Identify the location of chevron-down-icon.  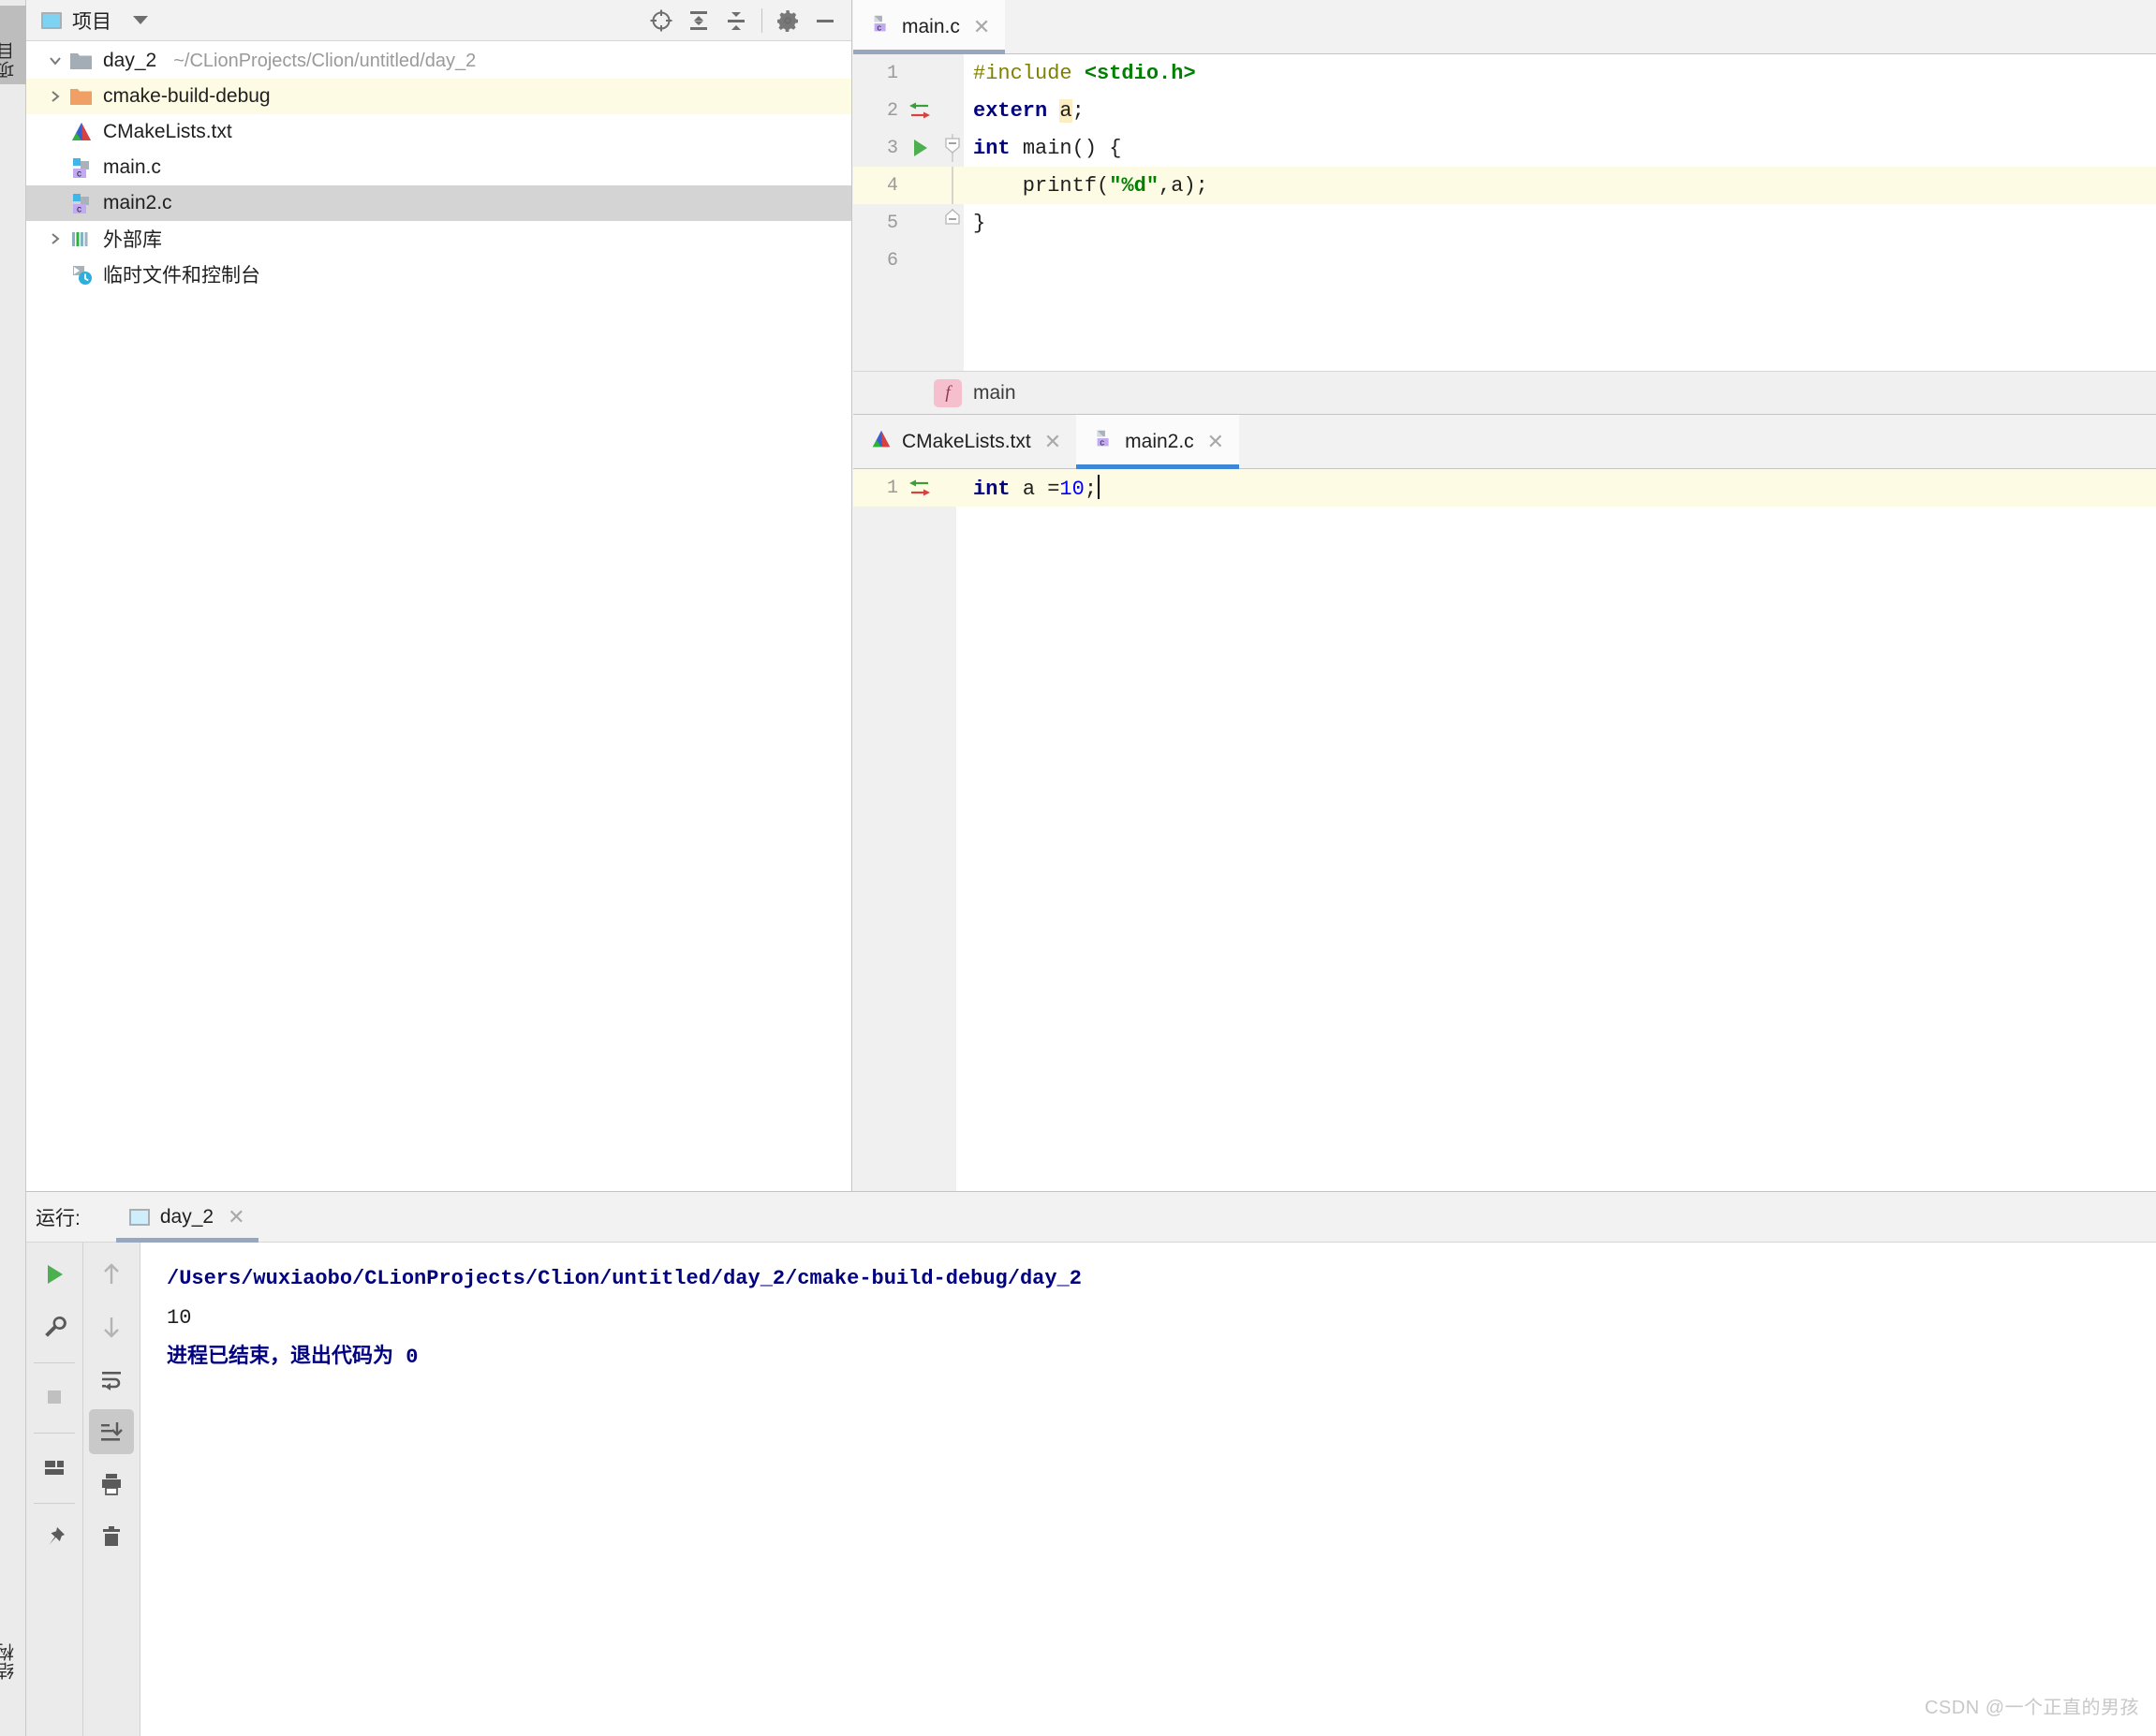
(140, 20).